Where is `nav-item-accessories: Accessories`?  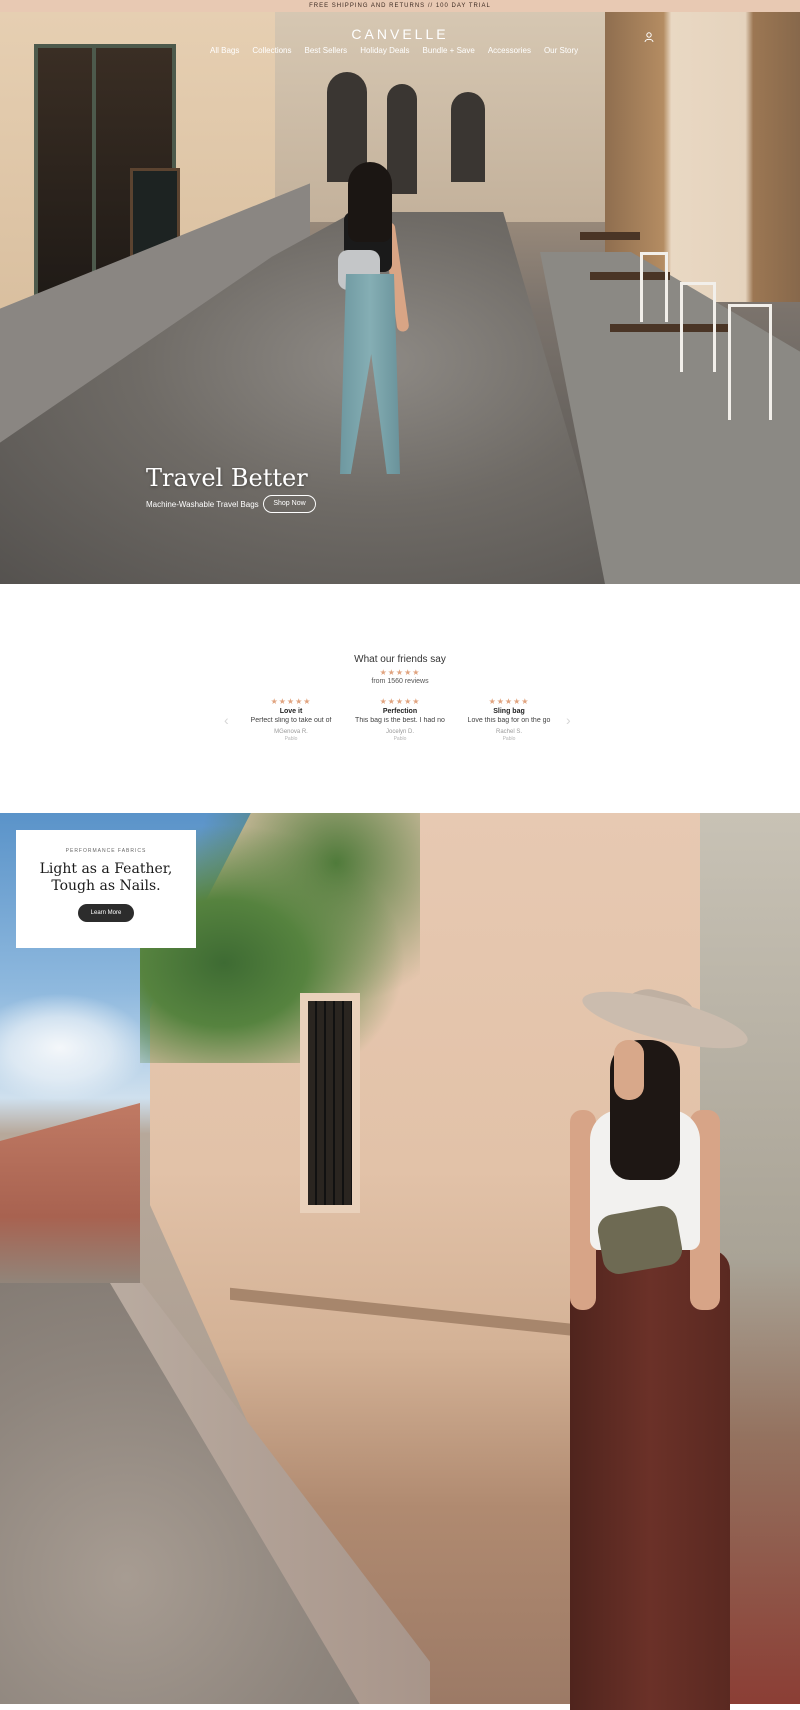
nav-item-accessories: Accessories is located at coordinates (509, 50).